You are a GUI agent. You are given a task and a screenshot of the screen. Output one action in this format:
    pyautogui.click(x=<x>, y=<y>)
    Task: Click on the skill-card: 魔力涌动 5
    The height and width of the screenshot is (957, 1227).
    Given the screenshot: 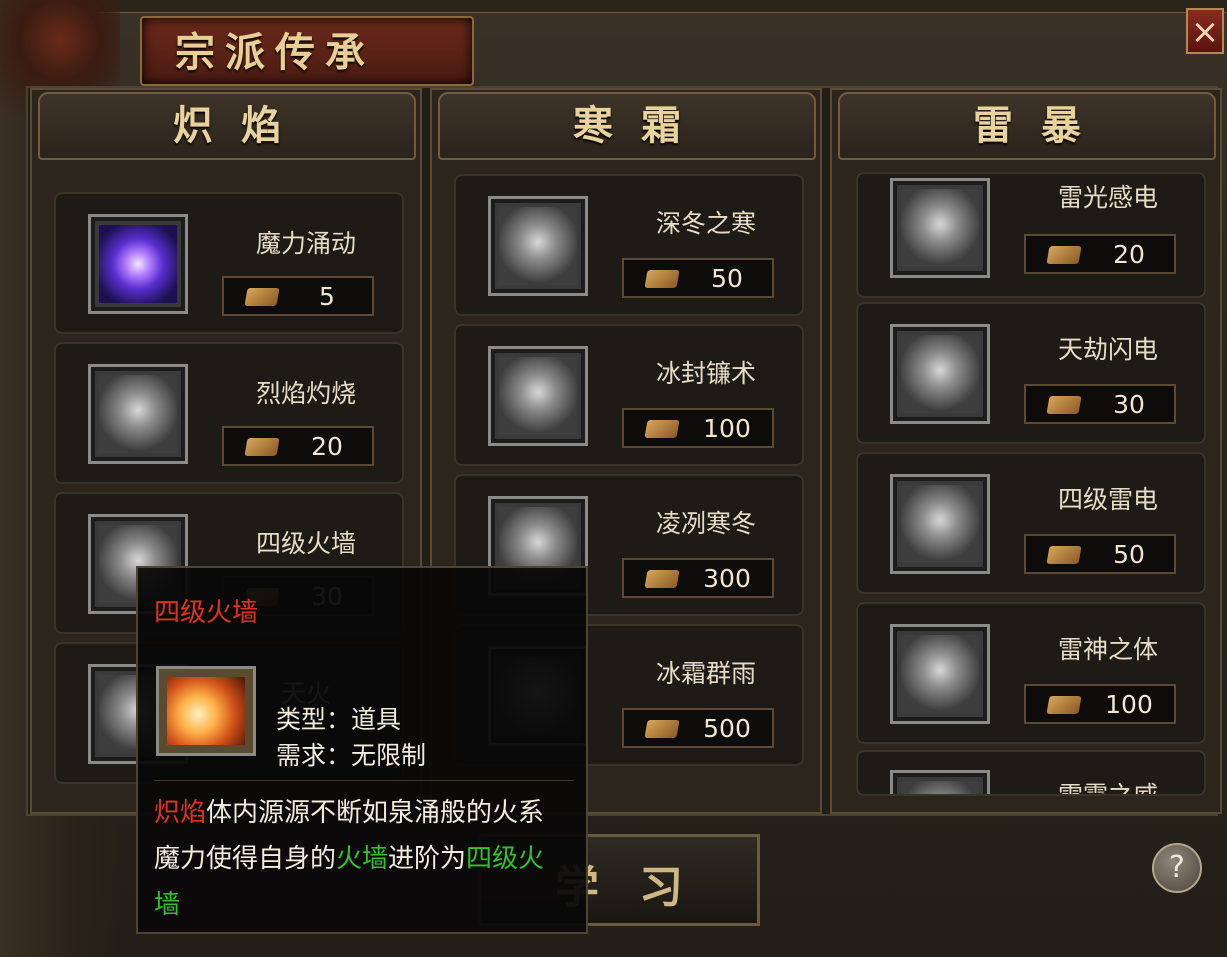 What is the action you would take?
    pyautogui.click(x=229, y=263)
    